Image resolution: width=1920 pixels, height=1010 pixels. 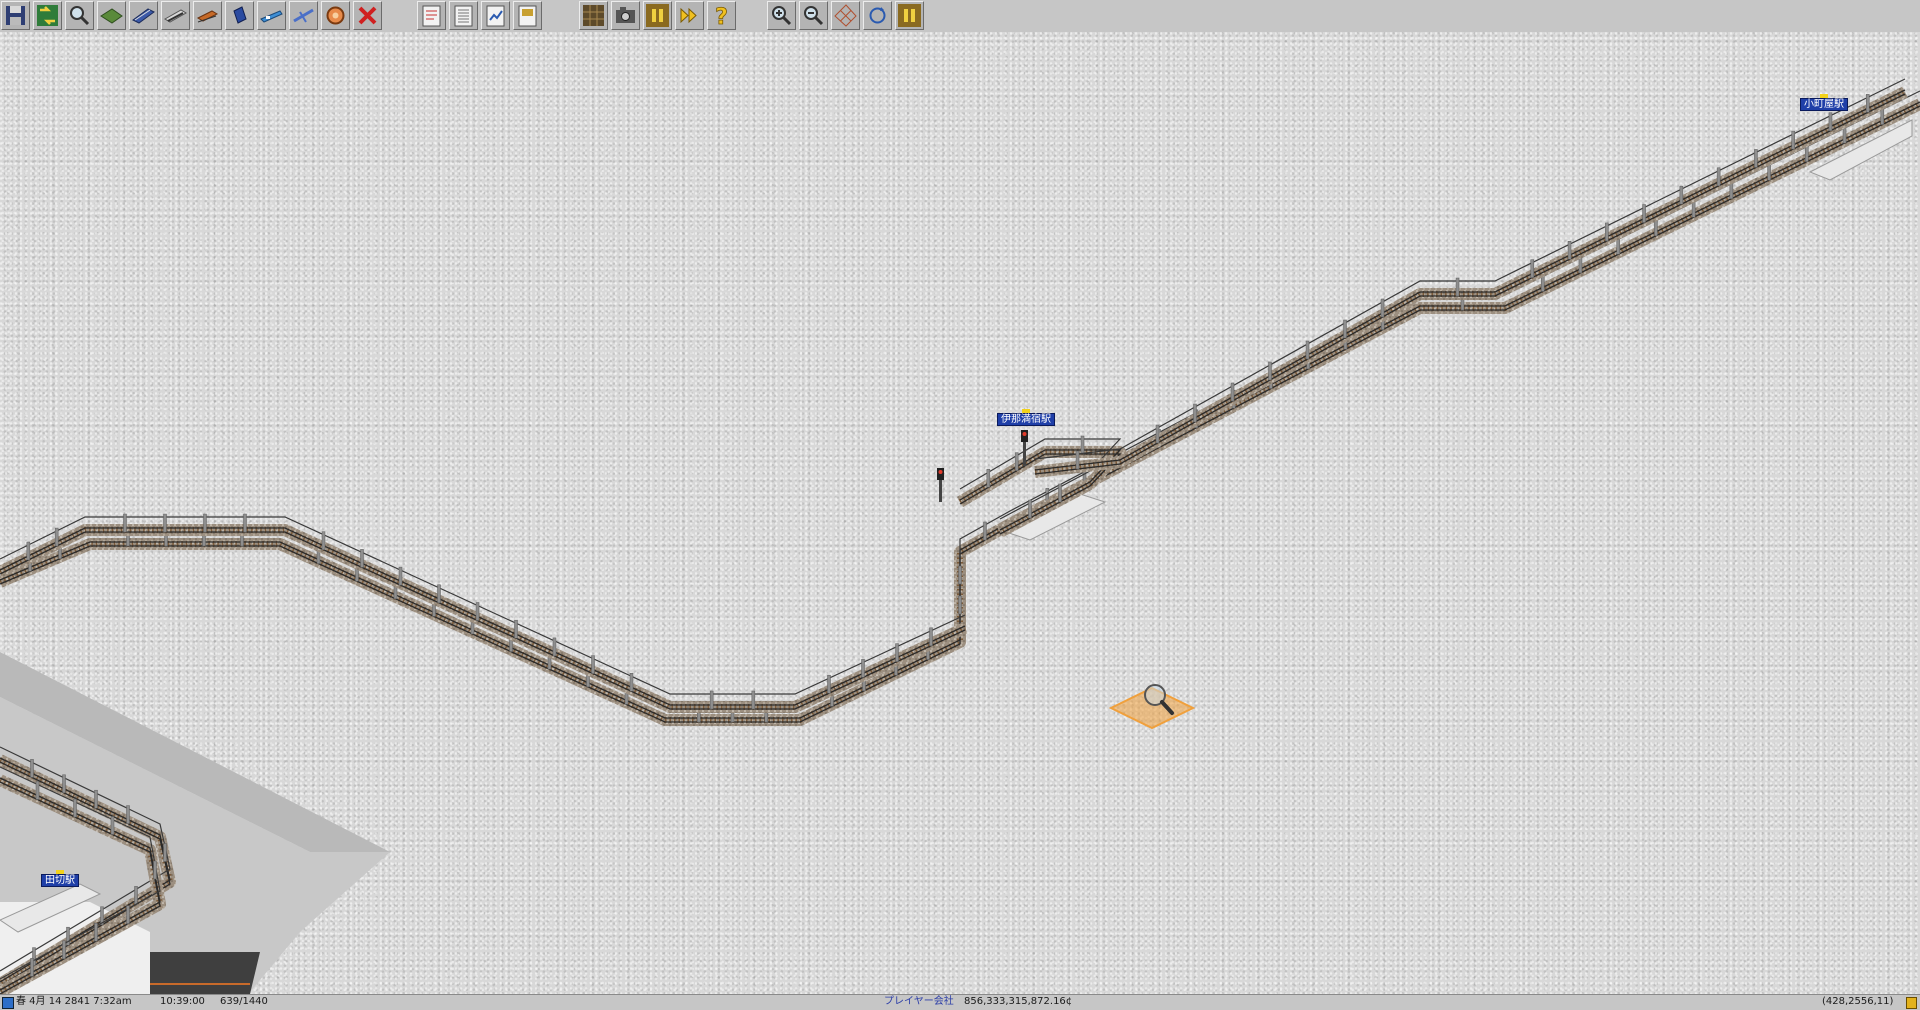 I want to click on zoom-out-icon, so click(x=814, y=16).